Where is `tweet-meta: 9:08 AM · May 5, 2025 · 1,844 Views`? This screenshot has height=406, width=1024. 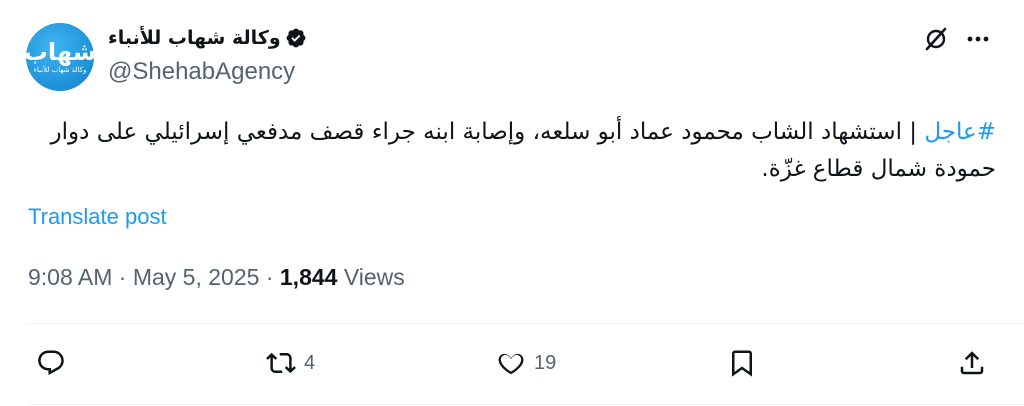 tweet-meta: 9:08 AM · May 5, 2025 · 1,844 Views is located at coordinates (216, 277).